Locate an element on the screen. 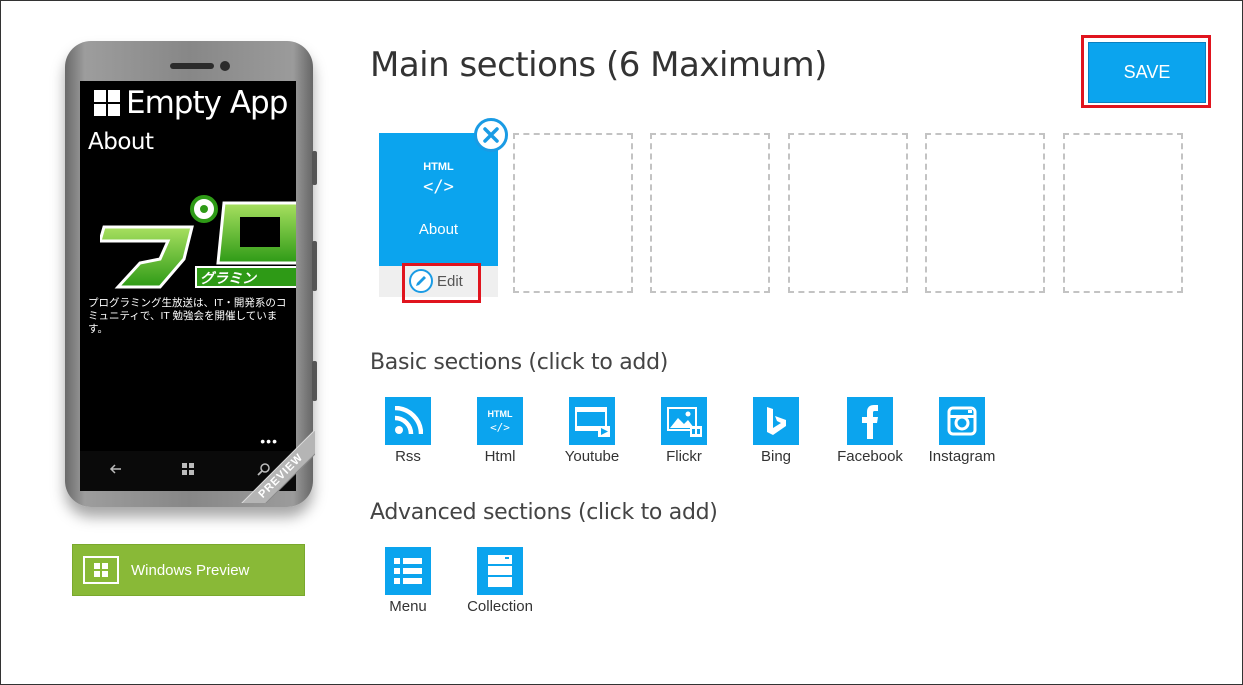 The image size is (1243, 685). add-facebook-button: Facebook is located at coordinates (870, 431).